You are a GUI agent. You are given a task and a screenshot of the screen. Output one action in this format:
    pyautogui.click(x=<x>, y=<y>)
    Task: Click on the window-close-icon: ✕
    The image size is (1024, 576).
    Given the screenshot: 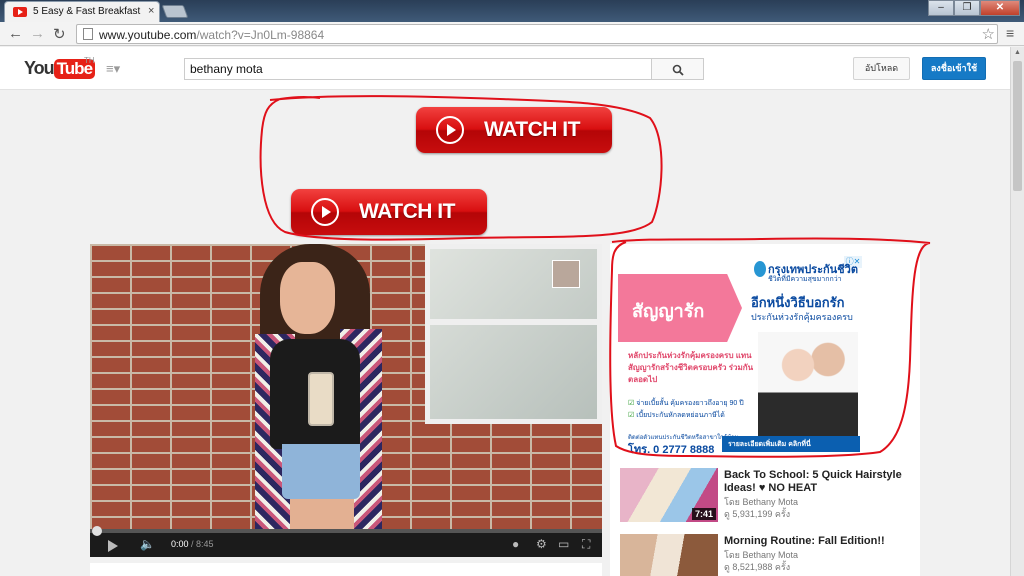 What is the action you would take?
    pyautogui.click(x=1000, y=8)
    